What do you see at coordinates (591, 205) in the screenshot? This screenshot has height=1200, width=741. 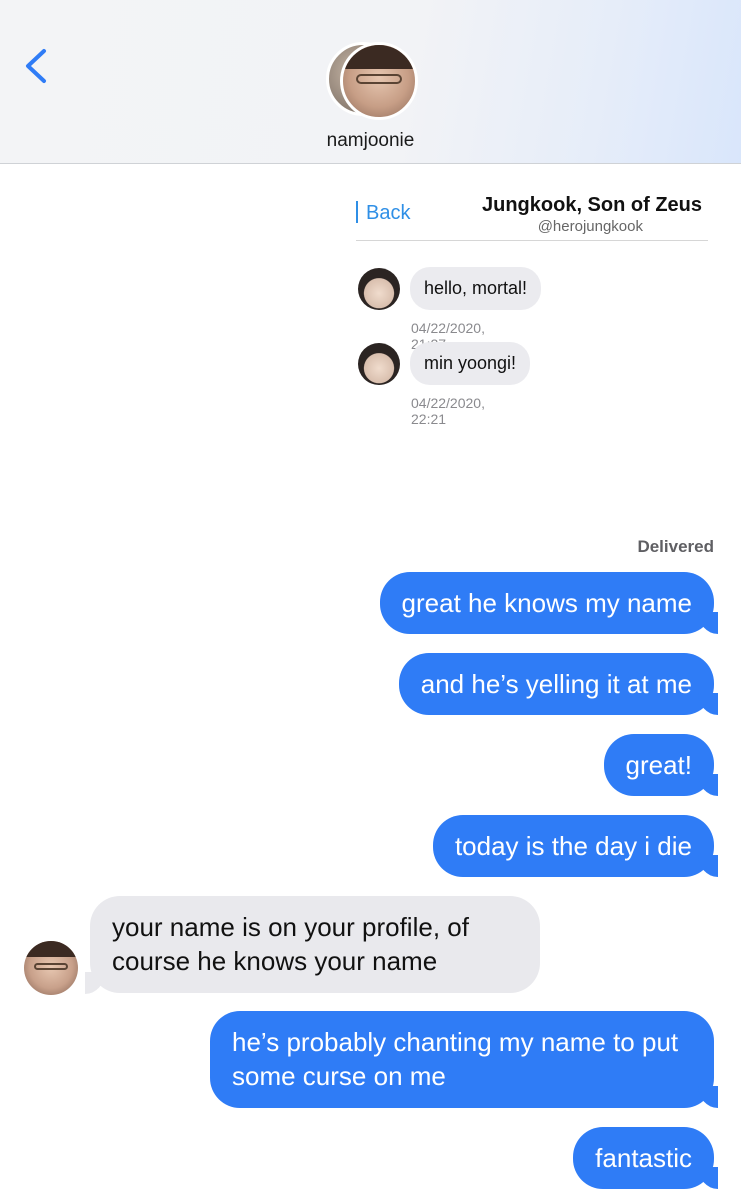 I see `embedded-title: Jungkook, Son of Zeus` at bounding box center [591, 205].